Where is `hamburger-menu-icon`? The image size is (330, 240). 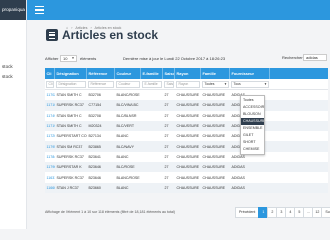
hamburger-menu-icon is located at coordinates (39, 10).